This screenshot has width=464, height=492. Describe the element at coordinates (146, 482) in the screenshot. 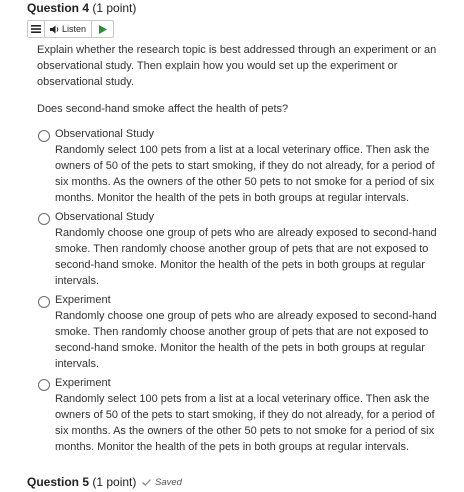

I see `checkmark-icon` at that location.